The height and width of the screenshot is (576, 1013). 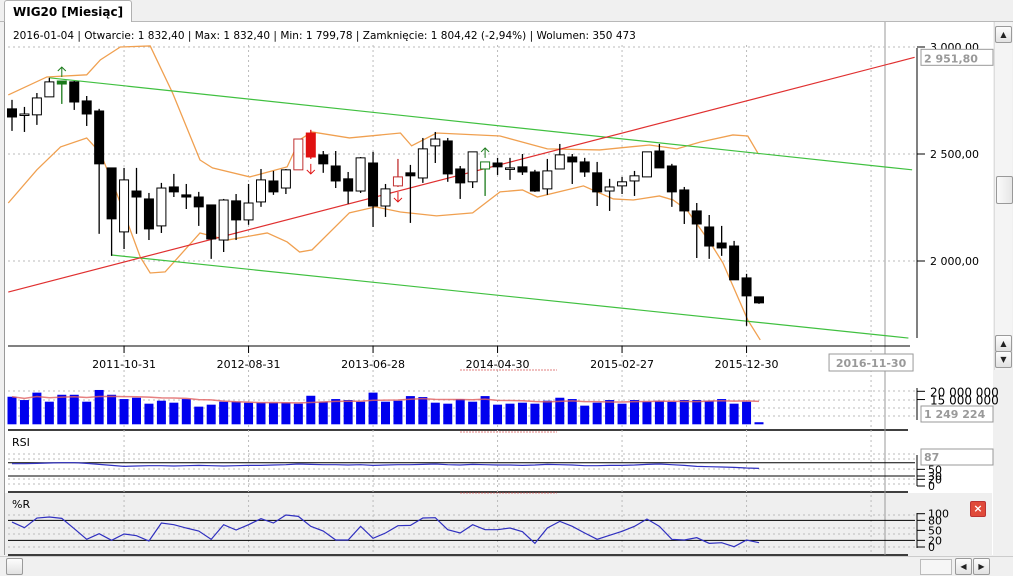 I want to click on scroll-thumb, so click(x=1004, y=190).